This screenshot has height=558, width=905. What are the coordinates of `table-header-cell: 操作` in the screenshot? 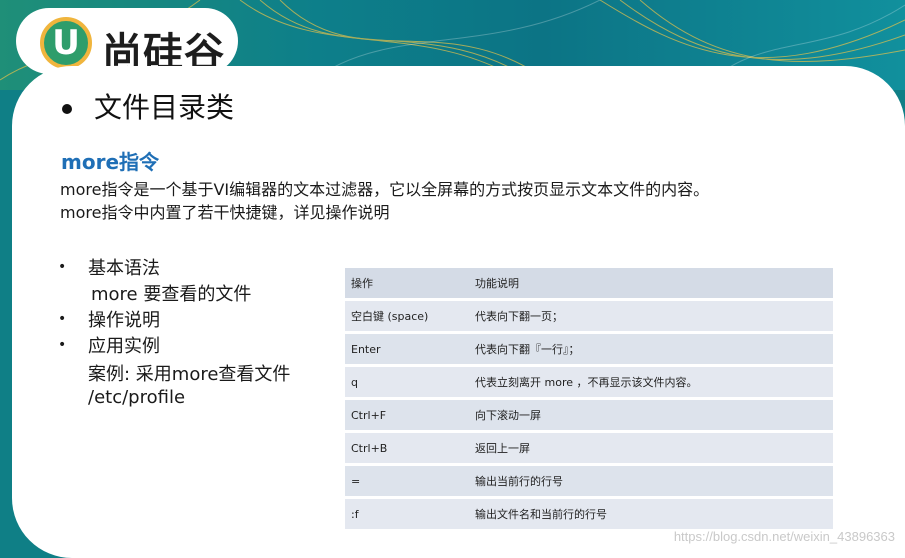 It's located at (407, 283).